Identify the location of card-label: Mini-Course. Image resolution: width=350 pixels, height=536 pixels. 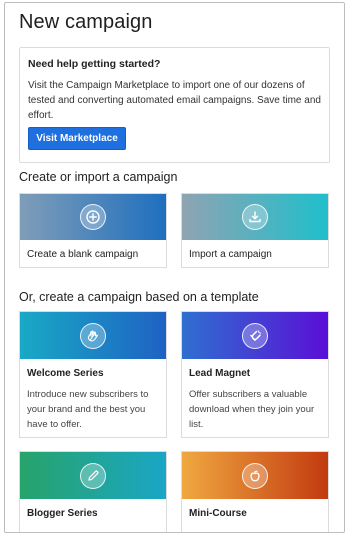
(218, 513).